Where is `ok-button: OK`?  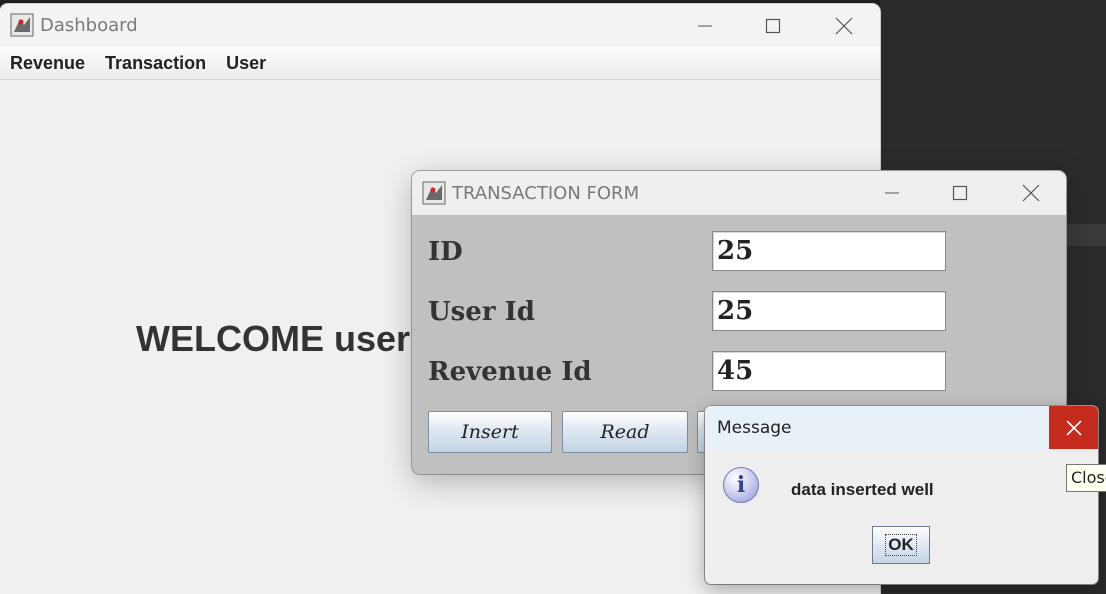
ok-button: OK is located at coordinates (901, 545).